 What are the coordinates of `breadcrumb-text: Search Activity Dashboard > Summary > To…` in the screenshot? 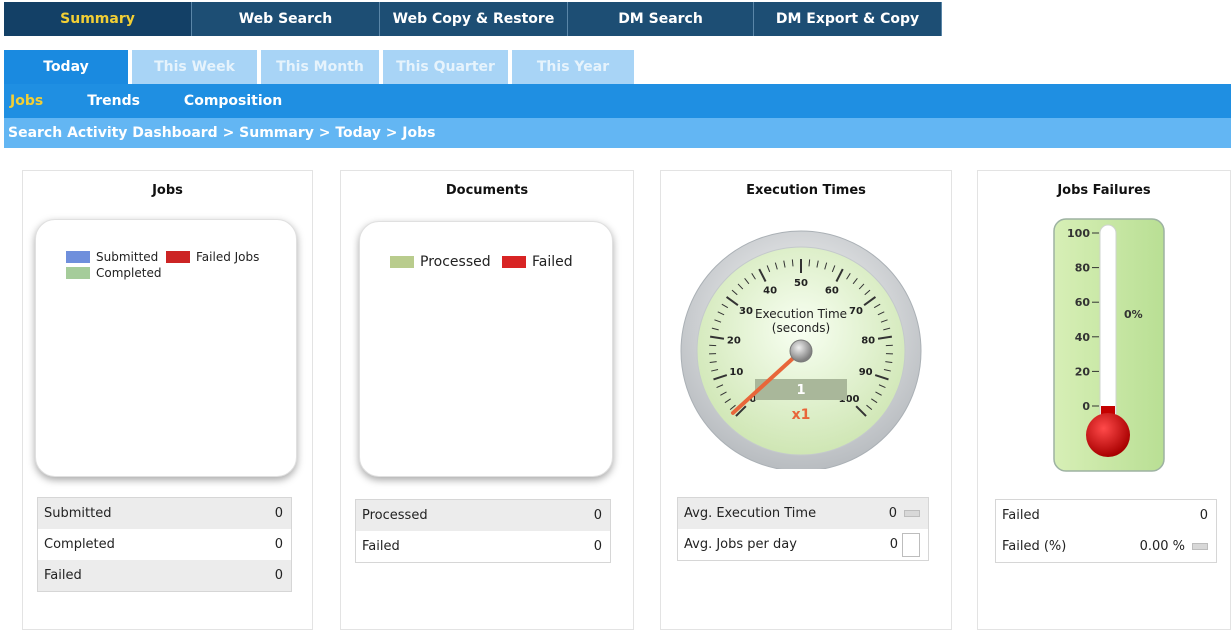 It's located at (222, 133).